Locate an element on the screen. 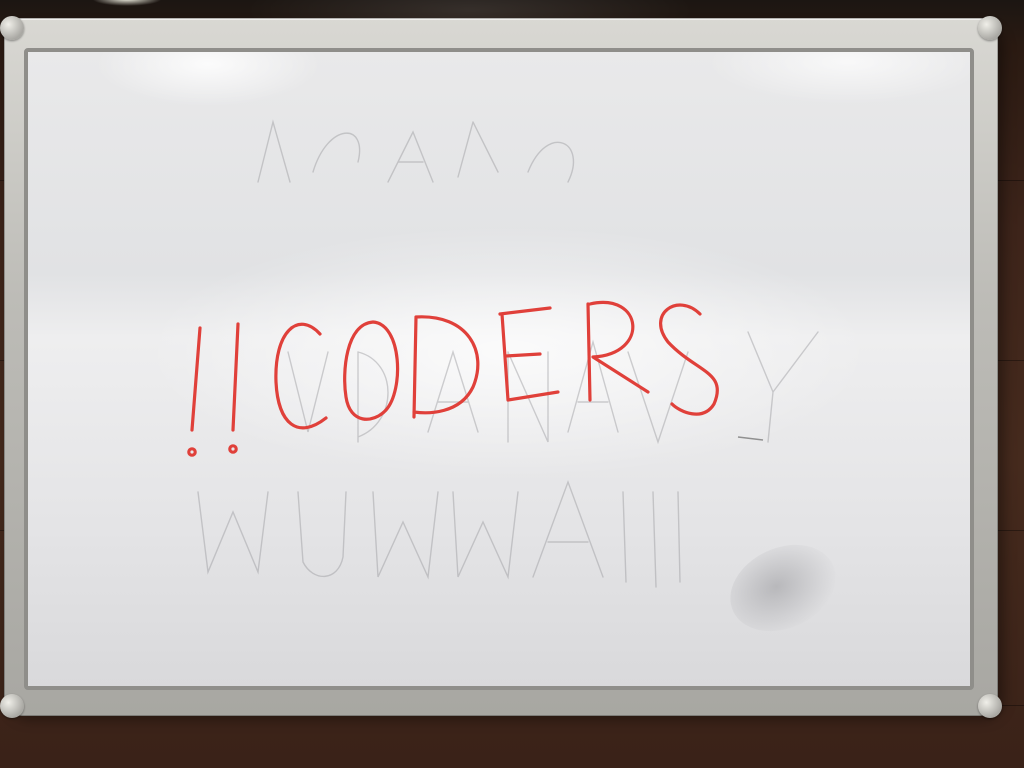  letter-d is located at coordinates (446, 367).